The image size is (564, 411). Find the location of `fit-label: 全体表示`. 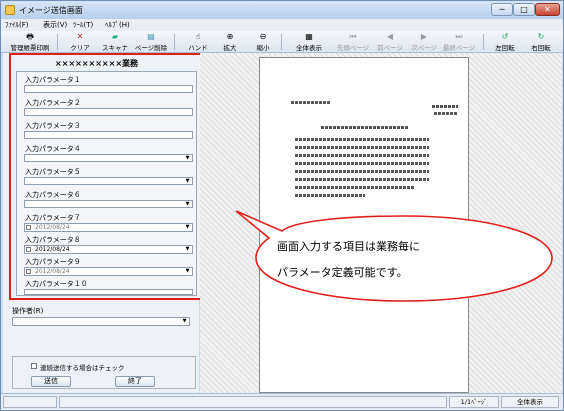

fit-label: 全体表示 is located at coordinates (309, 48).